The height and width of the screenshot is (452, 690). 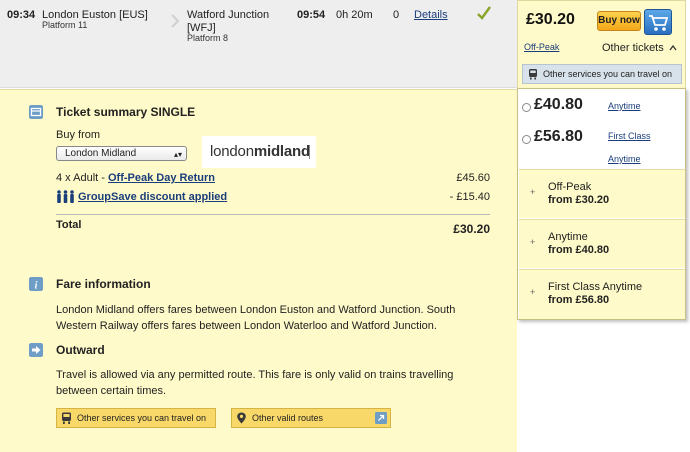 I want to click on other-tickets-toggle: Other tickets, so click(x=639, y=48).